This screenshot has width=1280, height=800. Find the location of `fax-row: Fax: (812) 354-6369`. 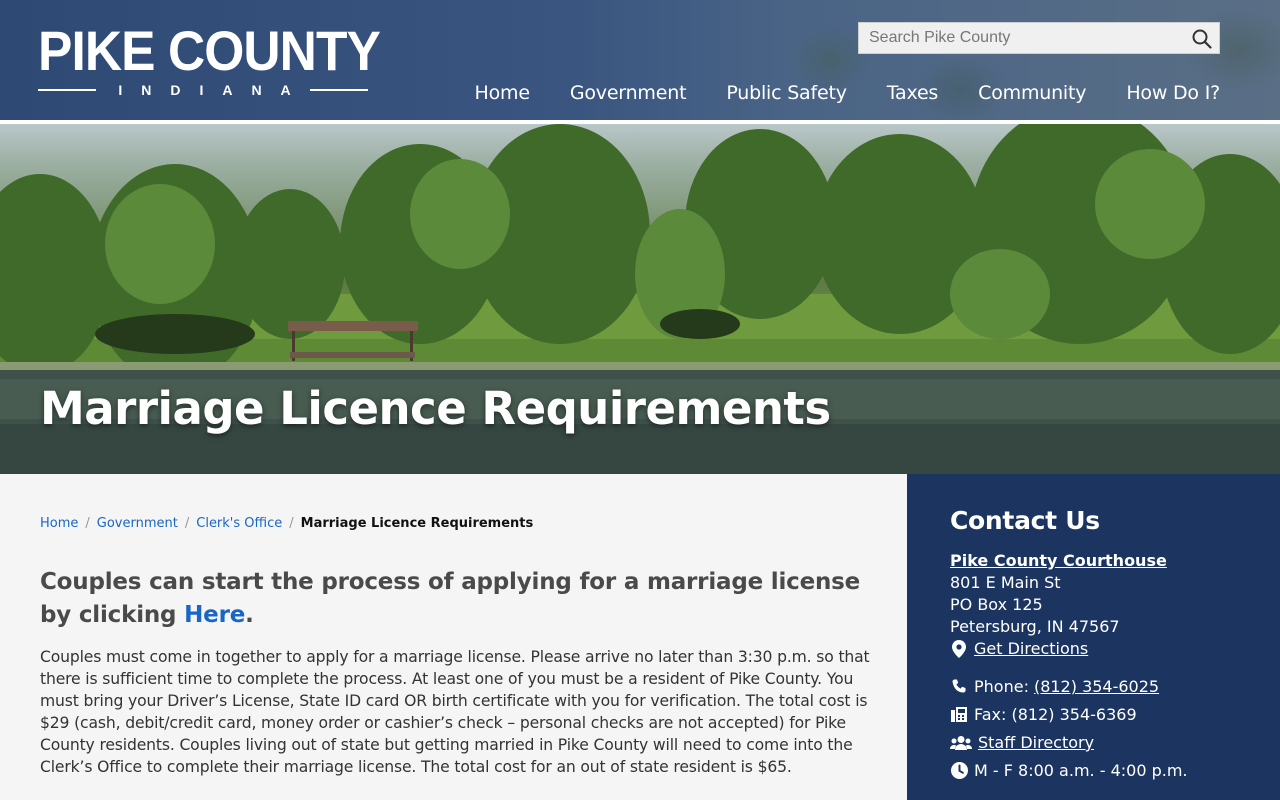

fax-row: Fax: (812) 354-6369 is located at coordinates (1043, 714).